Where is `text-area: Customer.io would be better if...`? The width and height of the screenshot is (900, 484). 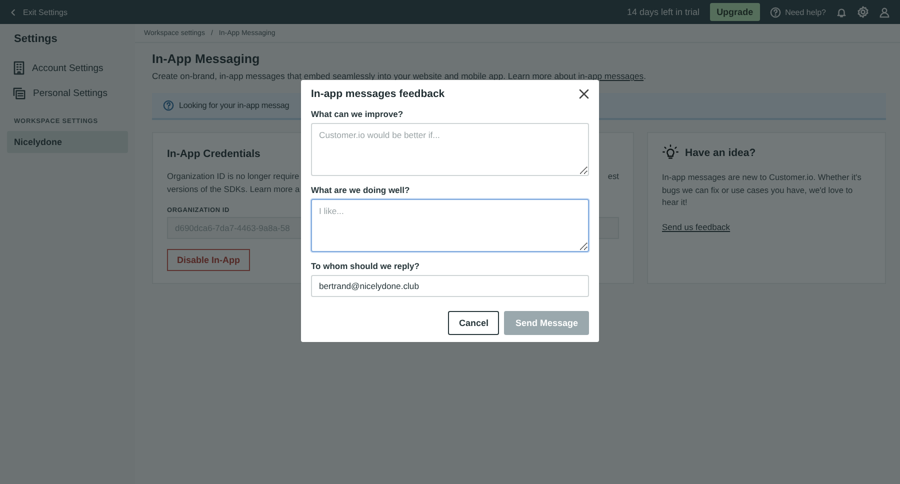 text-area: Customer.io would be better if... is located at coordinates (450, 149).